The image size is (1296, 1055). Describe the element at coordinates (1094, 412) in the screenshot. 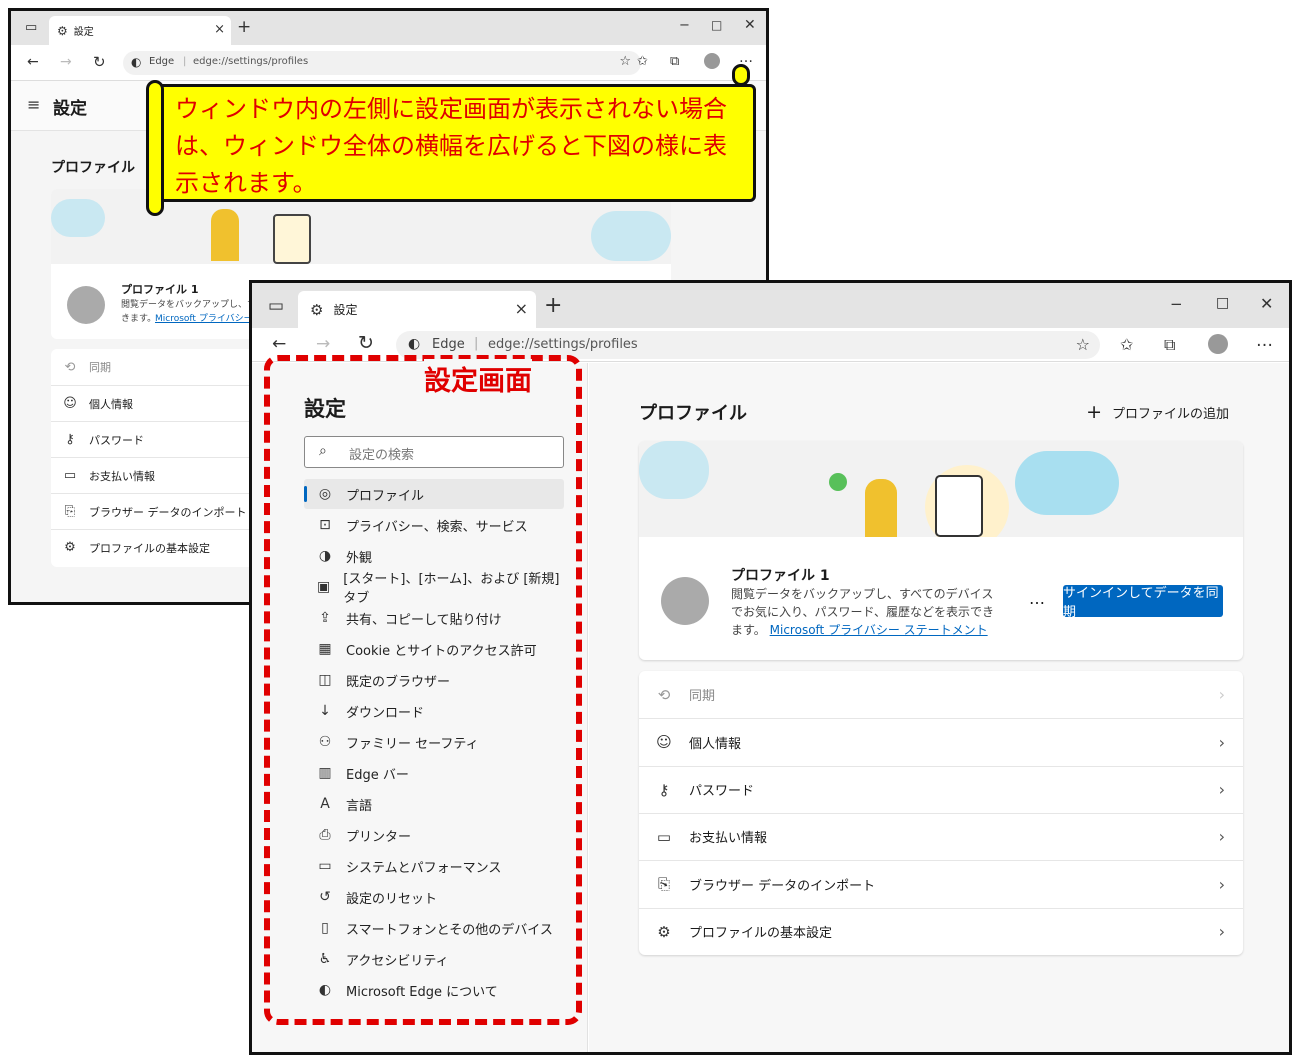

I see `plus-icon: +` at that location.